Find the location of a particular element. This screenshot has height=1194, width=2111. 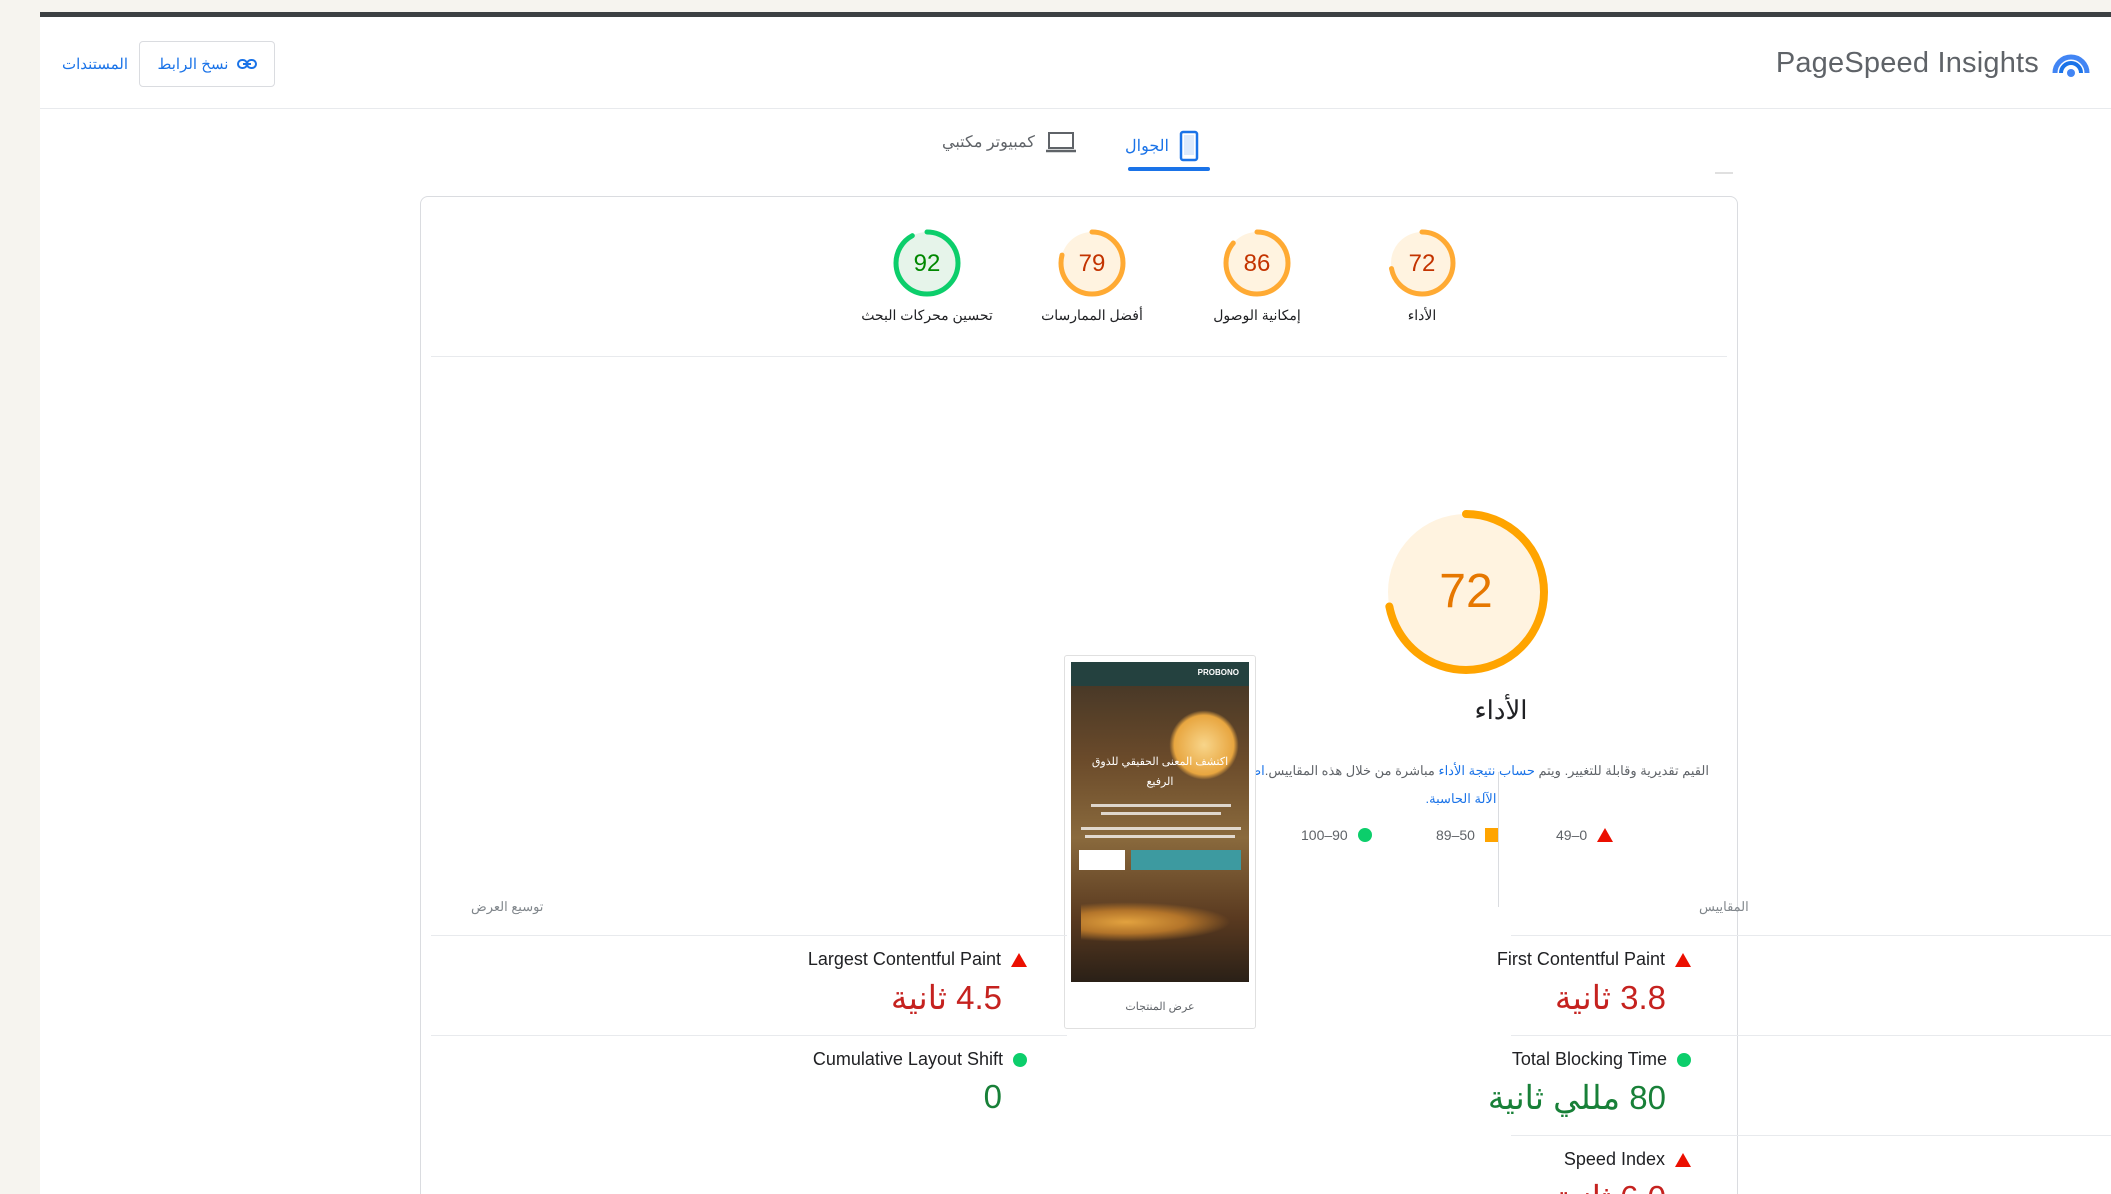

gauge-label: أفضل الممارسات is located at coordinates (1092, 315).